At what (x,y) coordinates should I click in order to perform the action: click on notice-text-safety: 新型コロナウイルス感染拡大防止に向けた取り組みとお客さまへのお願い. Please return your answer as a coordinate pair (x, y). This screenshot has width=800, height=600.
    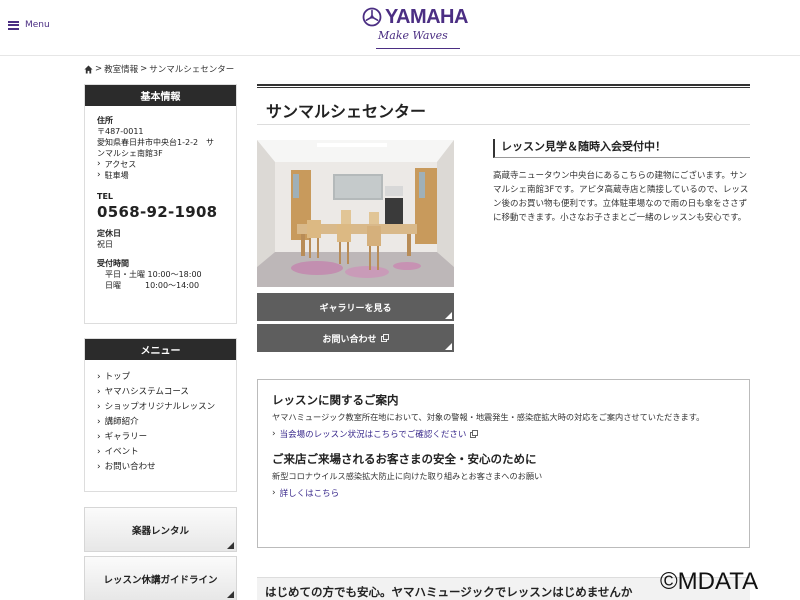
    Looking at the image, I should click on (407, 476).